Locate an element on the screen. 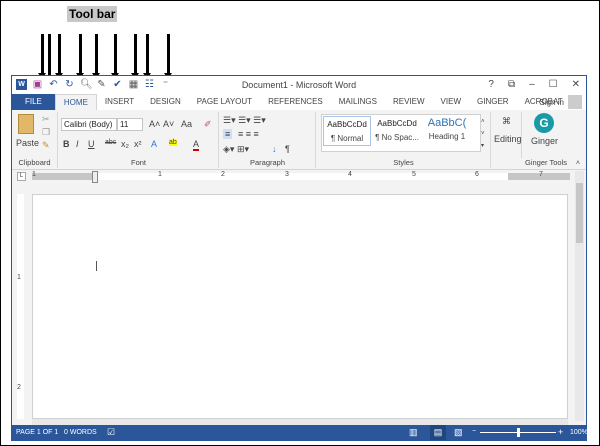 This screenshot has width=600, height=446. paragraph-group: ☰▾ ☰▾ ☰▾ ≡ ≡ ≡ ≡ ◈▾ ⊞▾ ↓ ¶ Paragraph is located at coordinates (268, 140).